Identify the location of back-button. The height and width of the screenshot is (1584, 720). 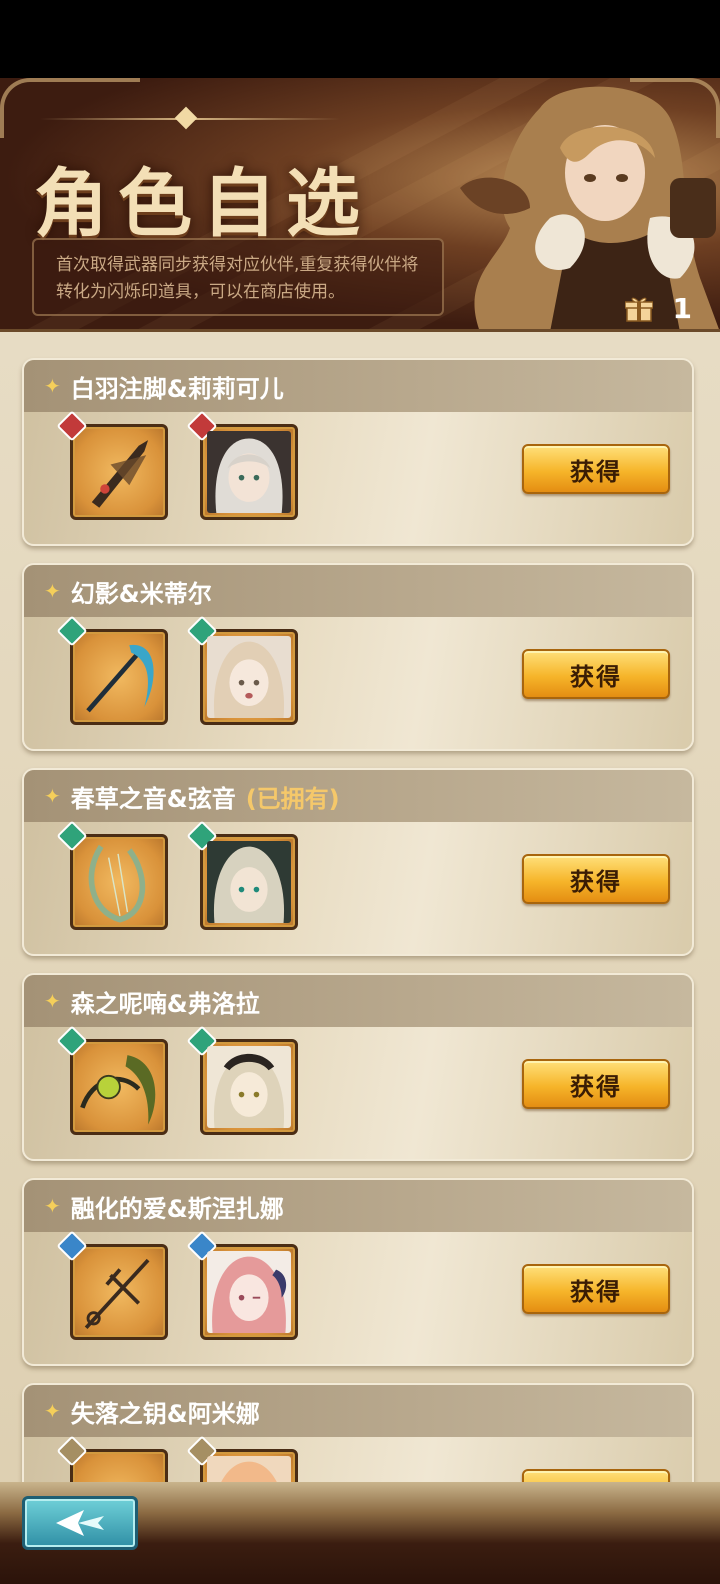
(80, 1523).